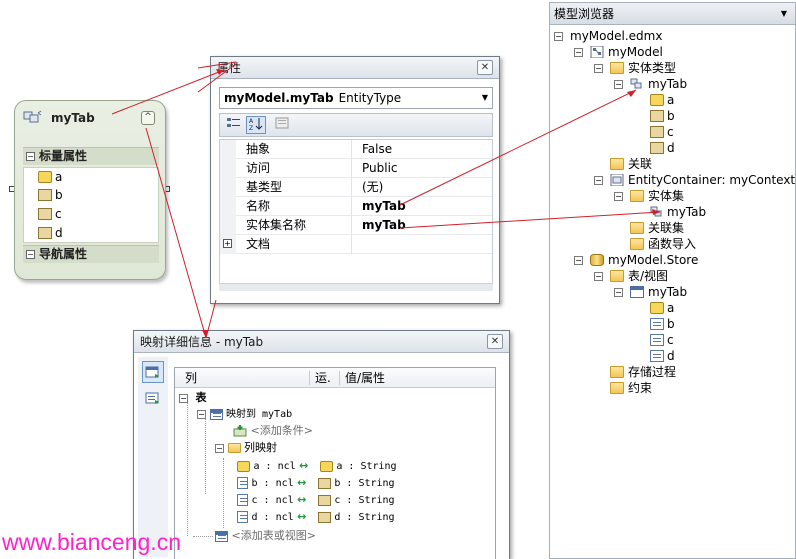 This screenshot has width=796, height=559. Describe the element at coordinates (191, 378) in the screenshot. I see `column-header-column: 列` at that location.